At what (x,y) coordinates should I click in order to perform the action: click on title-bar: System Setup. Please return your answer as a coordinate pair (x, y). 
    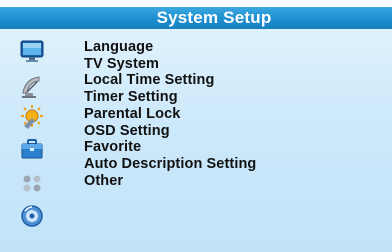
    Looking at the image, I should click on (196, 18).